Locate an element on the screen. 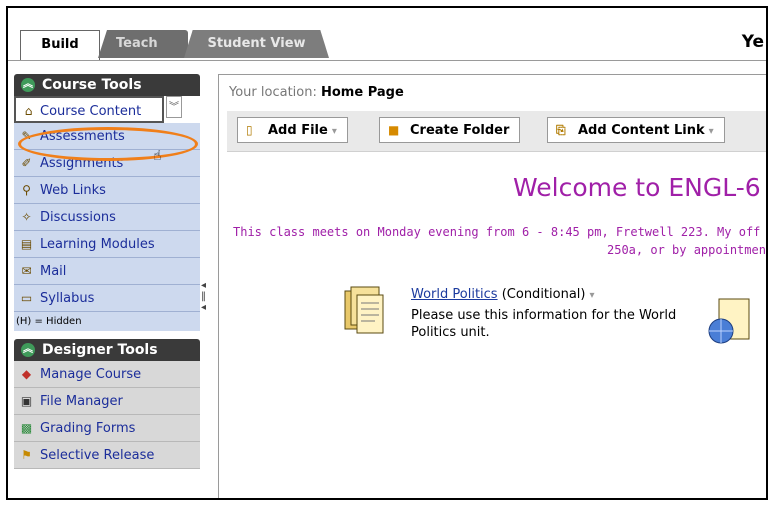 The width and height of the screenshot is (776, 508). sidebar-item-label: Discussions is located at coordinates (78, 217).